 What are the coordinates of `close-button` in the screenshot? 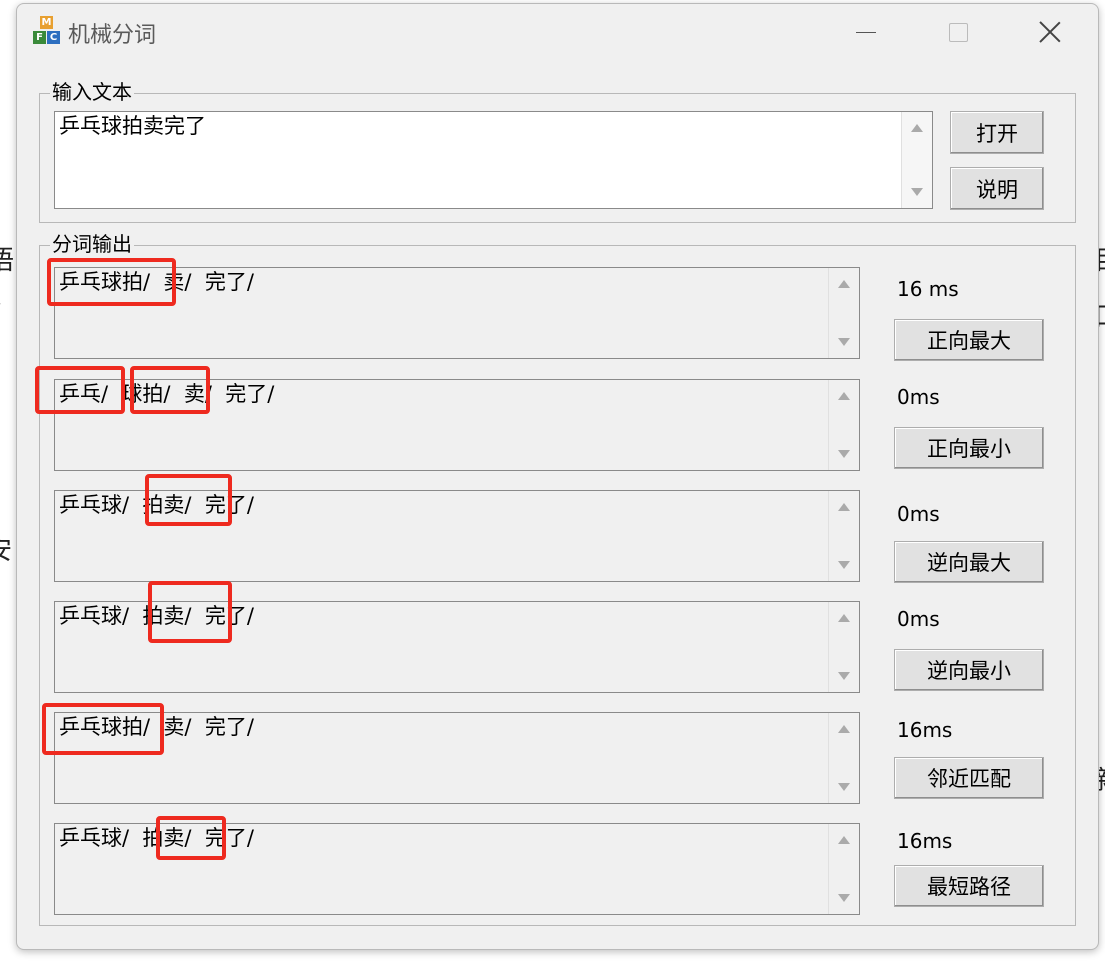 It's located at (1050, 32).